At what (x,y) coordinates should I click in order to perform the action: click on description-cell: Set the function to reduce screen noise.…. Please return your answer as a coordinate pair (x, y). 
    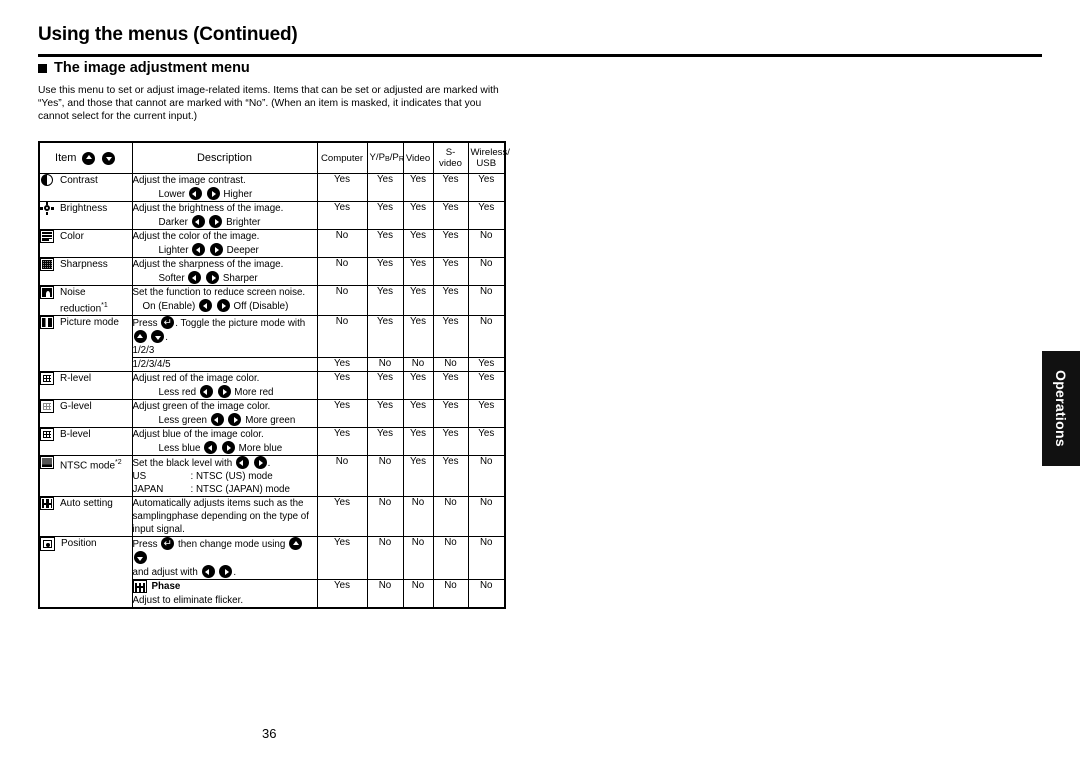
    Looking at the image, I should click on (224, 300).